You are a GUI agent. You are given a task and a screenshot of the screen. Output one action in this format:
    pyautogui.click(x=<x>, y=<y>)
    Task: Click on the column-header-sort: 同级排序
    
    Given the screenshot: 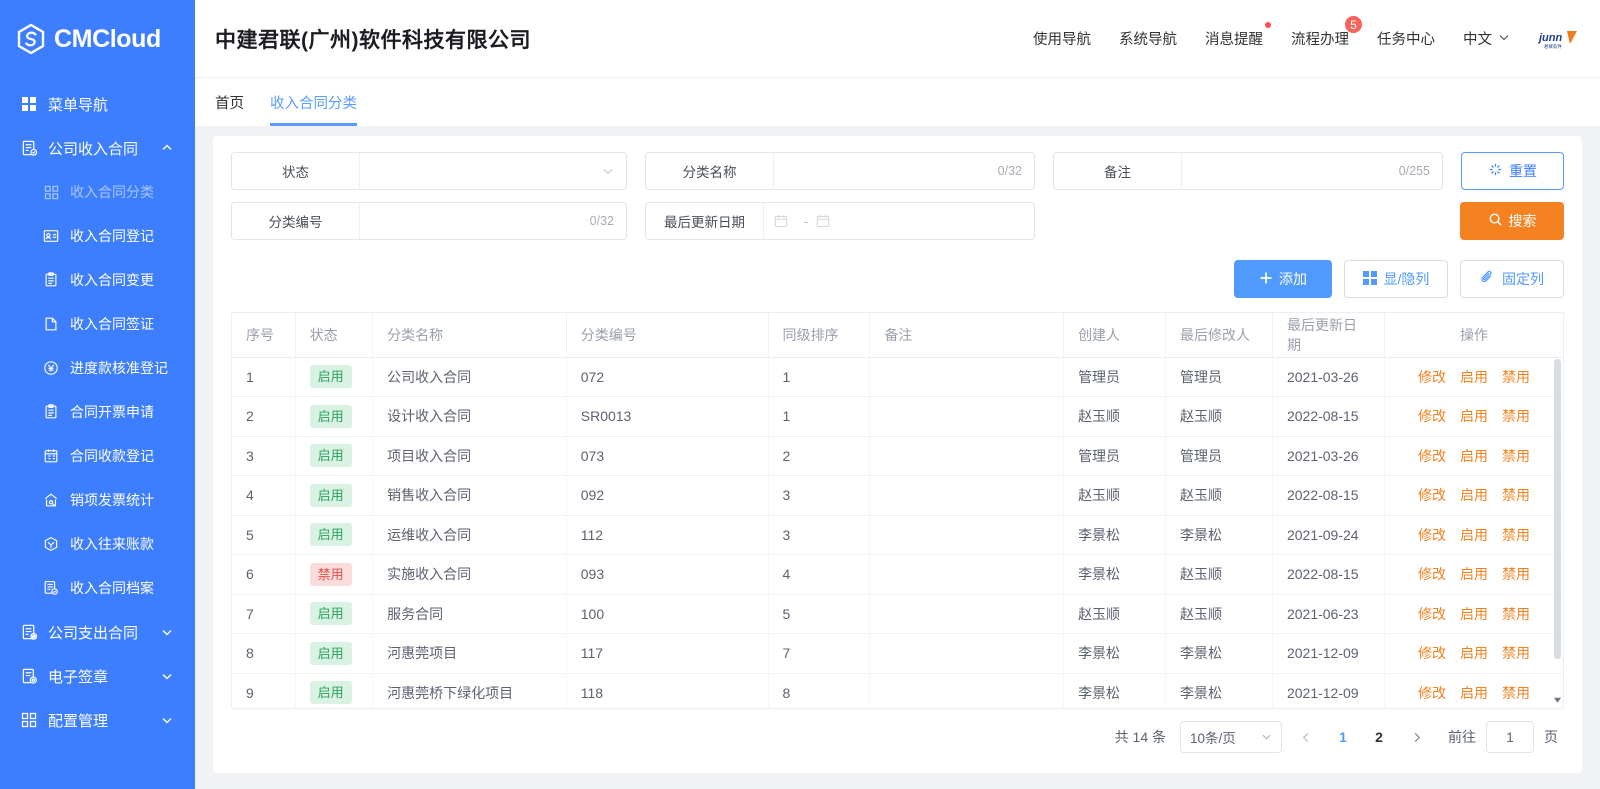 What is the action you would take?
    pyautogui.click(x=819, y=335)
    